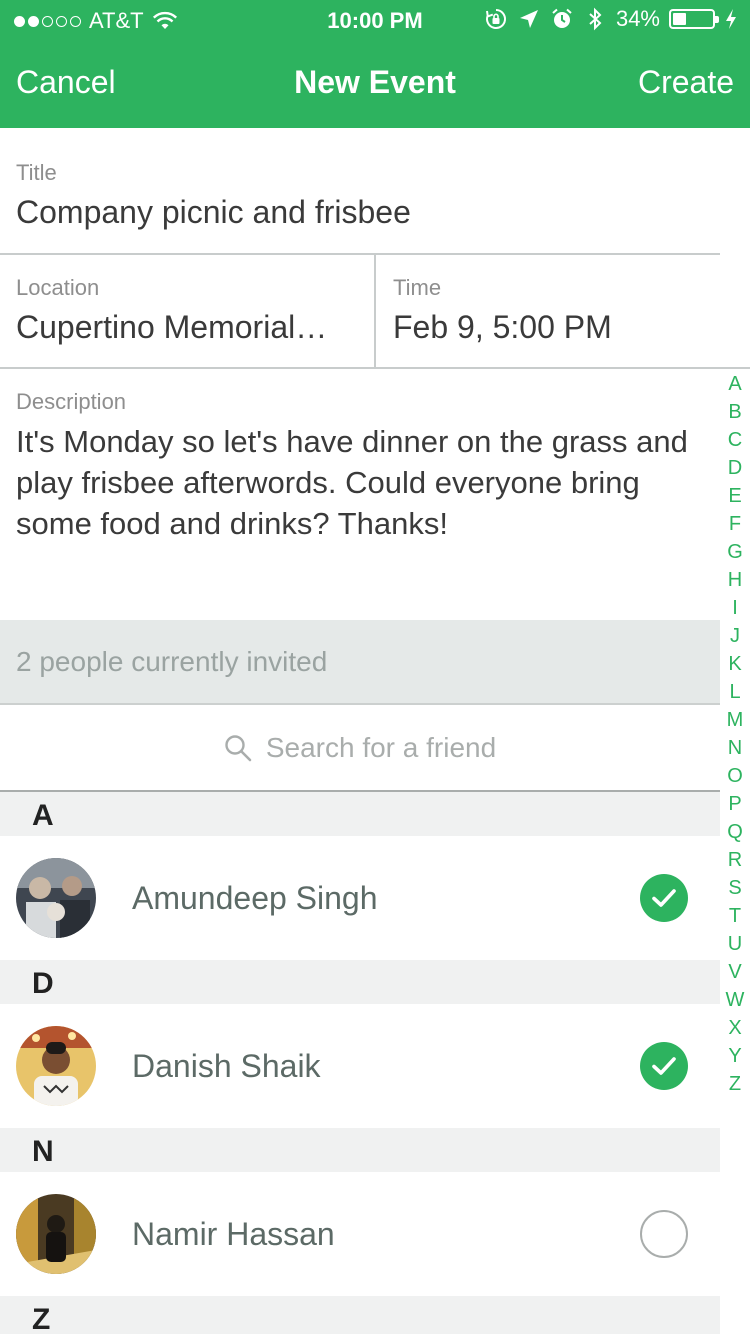 Image resolution: width=750 pixels, height=1334 pixels. What do you see at coordinates (528, 19) in the screenshot?
I see `location-arrow-icon` at bounding box center [528, 19].